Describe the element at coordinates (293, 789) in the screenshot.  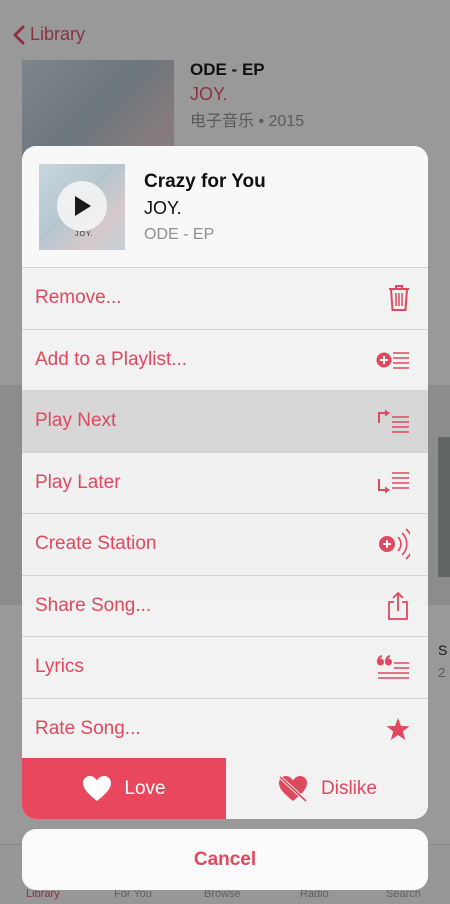
I see `broken-heart-icon` at that location.